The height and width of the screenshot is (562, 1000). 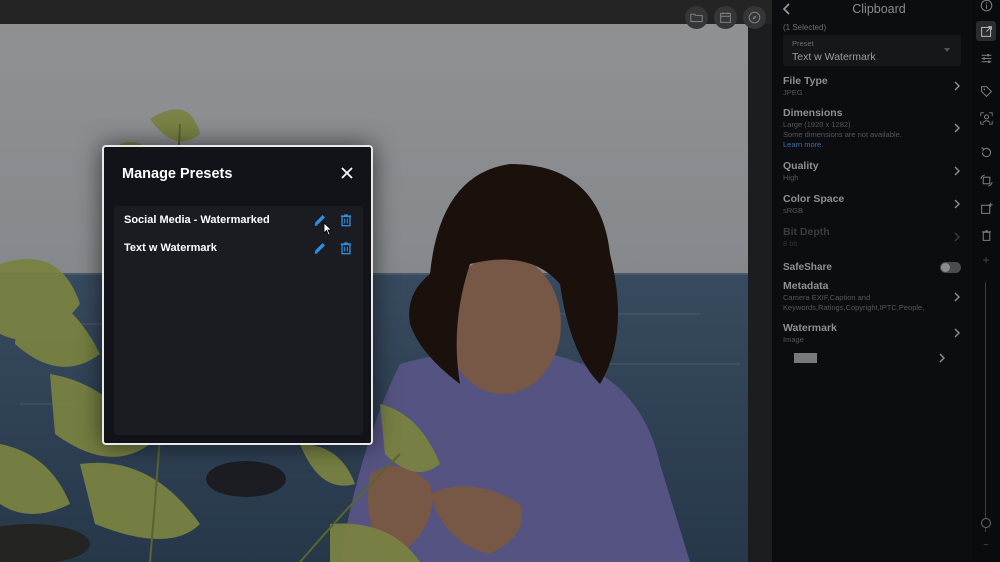 What do you see at coordinates (879, 9) in the screenshot?
I see `panel-title: Clipboard` at bounding box center [879, 9].